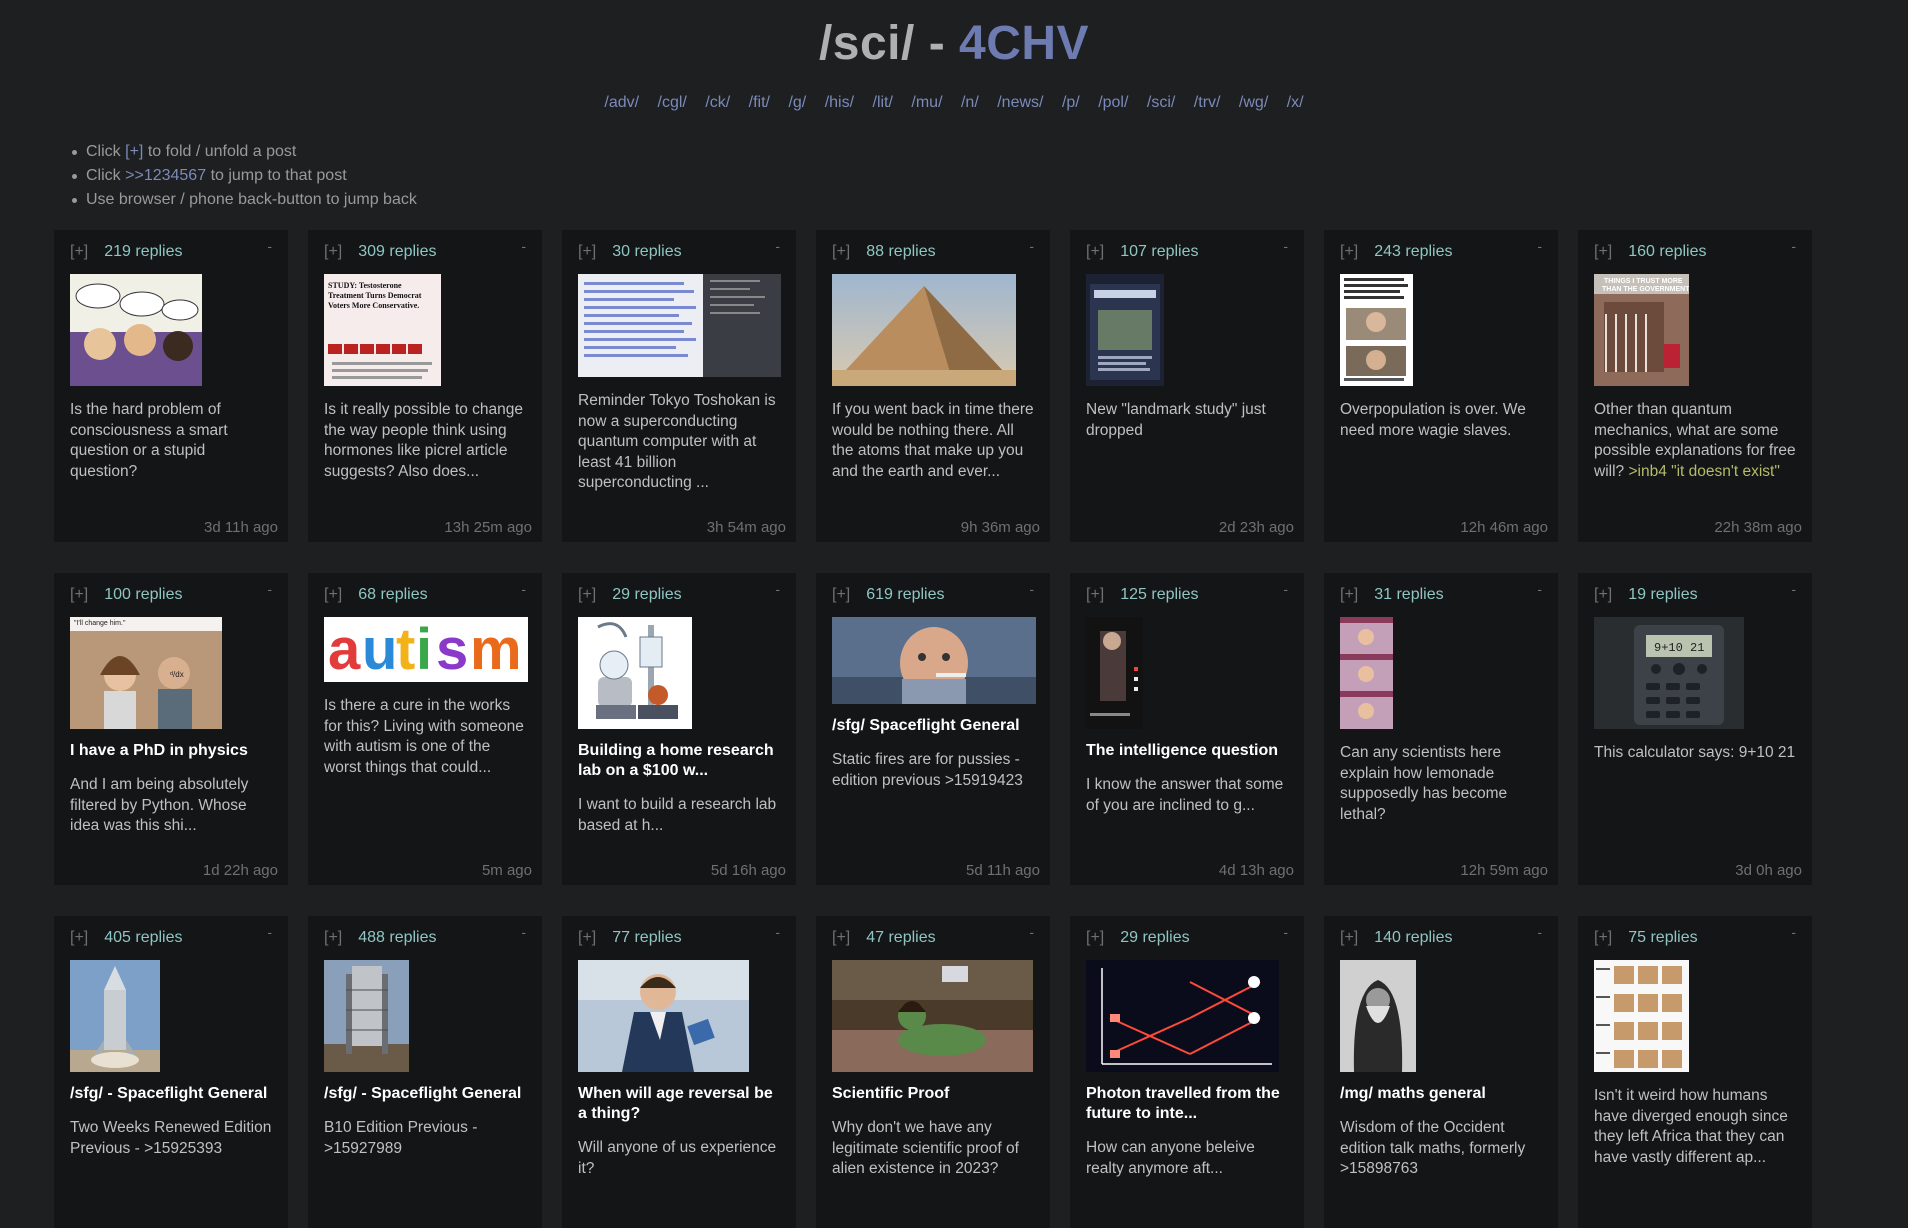 This screenshot has height=1228, width=1908. Describe the element at coordinates (663, 1016) in the screenshot. I see `man-suit-thumbnail` at that location.